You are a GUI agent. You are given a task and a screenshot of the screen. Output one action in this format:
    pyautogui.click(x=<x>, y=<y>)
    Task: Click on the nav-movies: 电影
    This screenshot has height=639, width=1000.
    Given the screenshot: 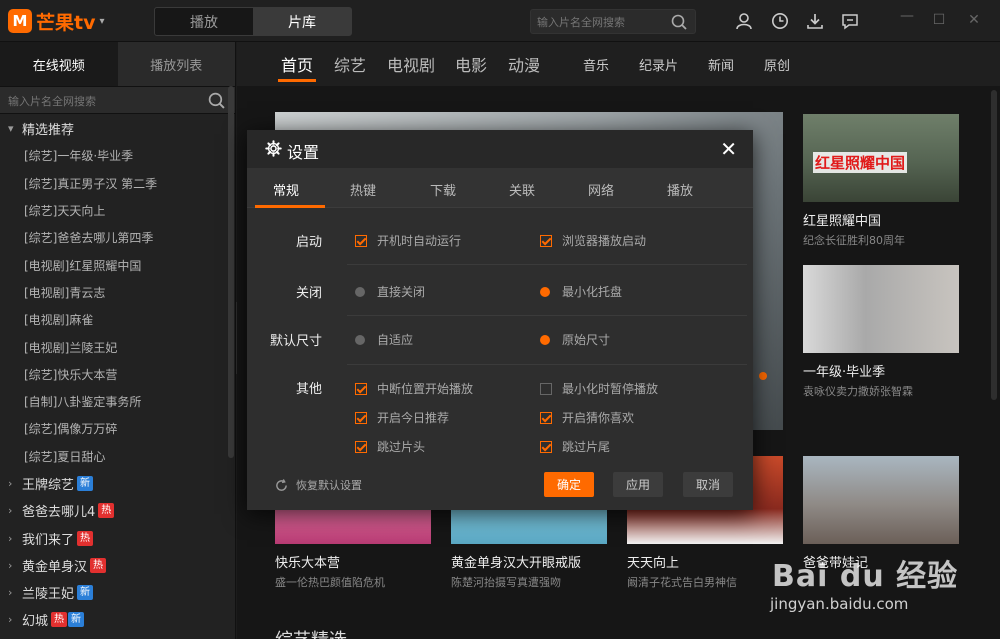 What is the action you would take?
    pyautogui.click(x=471, y=64)
    